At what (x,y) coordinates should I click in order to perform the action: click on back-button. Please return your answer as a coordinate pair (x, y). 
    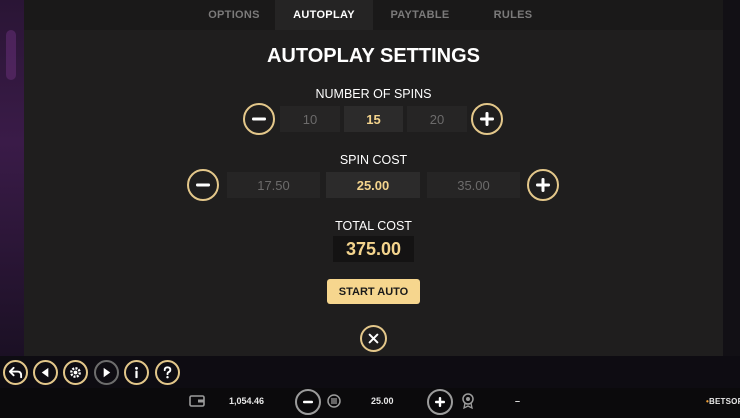
    Looking at the image, I should click on (15, 372).